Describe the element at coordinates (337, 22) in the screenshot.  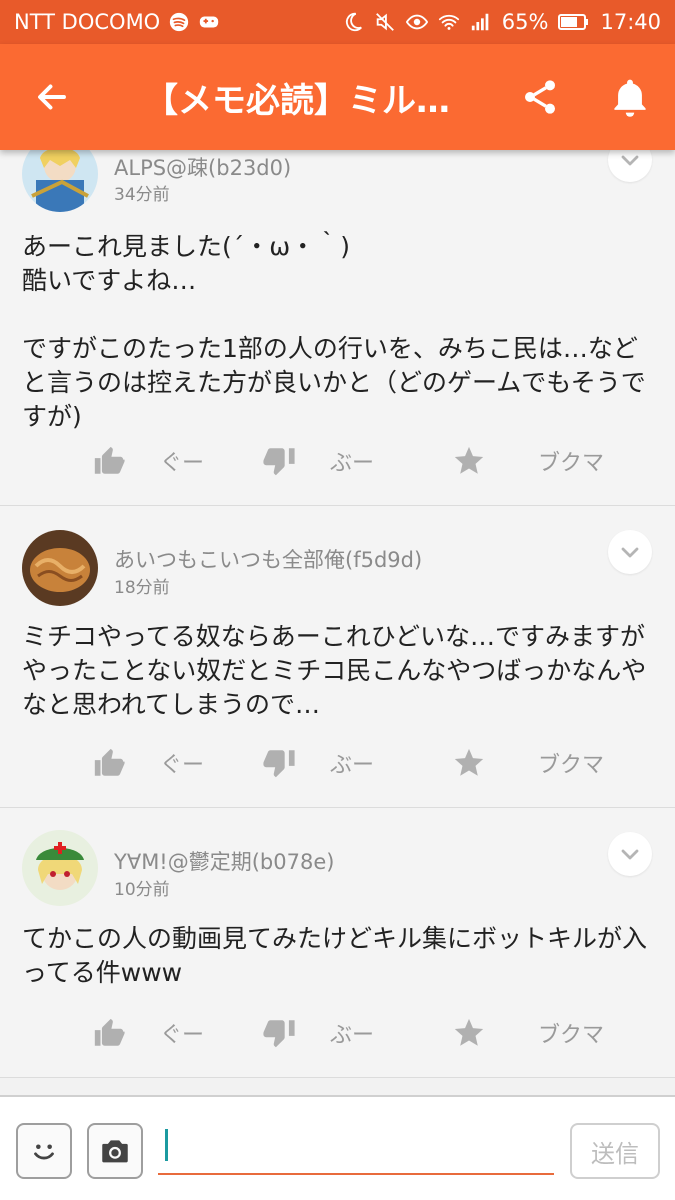
I see `status-bar: NTT DOCOMO 65% 17:40` at that location.